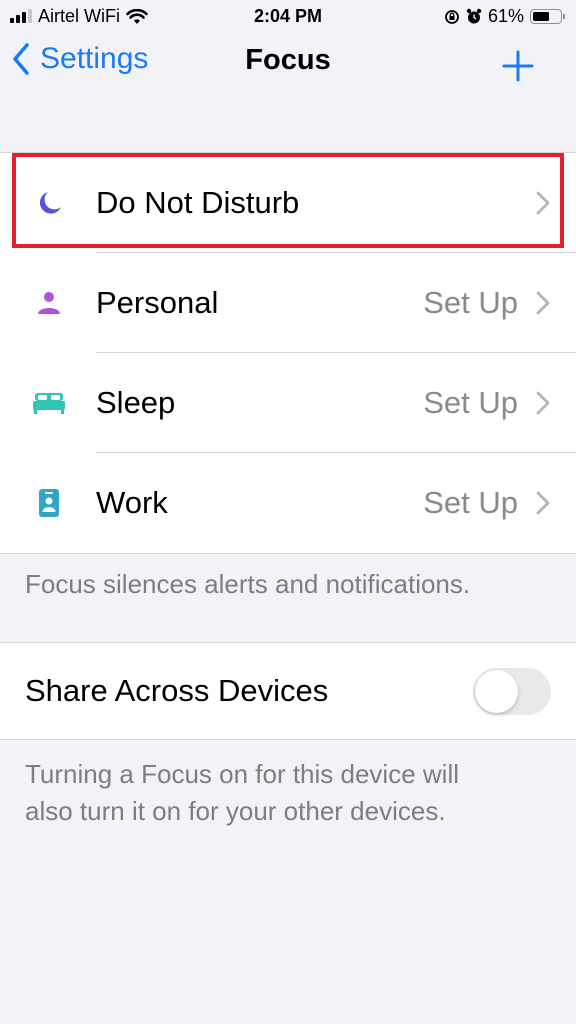 Image resolution: width=576 pixels, height=1024 pixels. What do you see at coordinates (235, 811) in the screenshot?
I see `share-footer-line2: also turn it on for your other devices.` at bounding box center [235, 811].